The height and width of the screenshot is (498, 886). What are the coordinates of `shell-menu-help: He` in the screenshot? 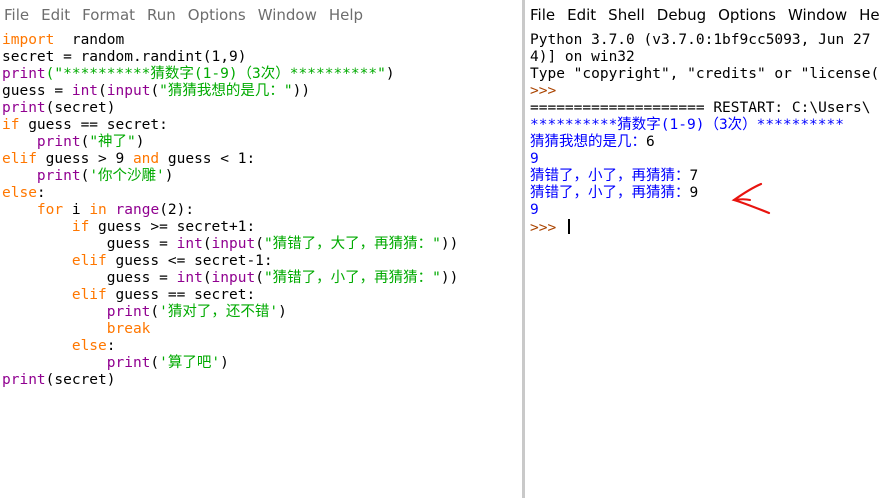 It's located at (869, 15).